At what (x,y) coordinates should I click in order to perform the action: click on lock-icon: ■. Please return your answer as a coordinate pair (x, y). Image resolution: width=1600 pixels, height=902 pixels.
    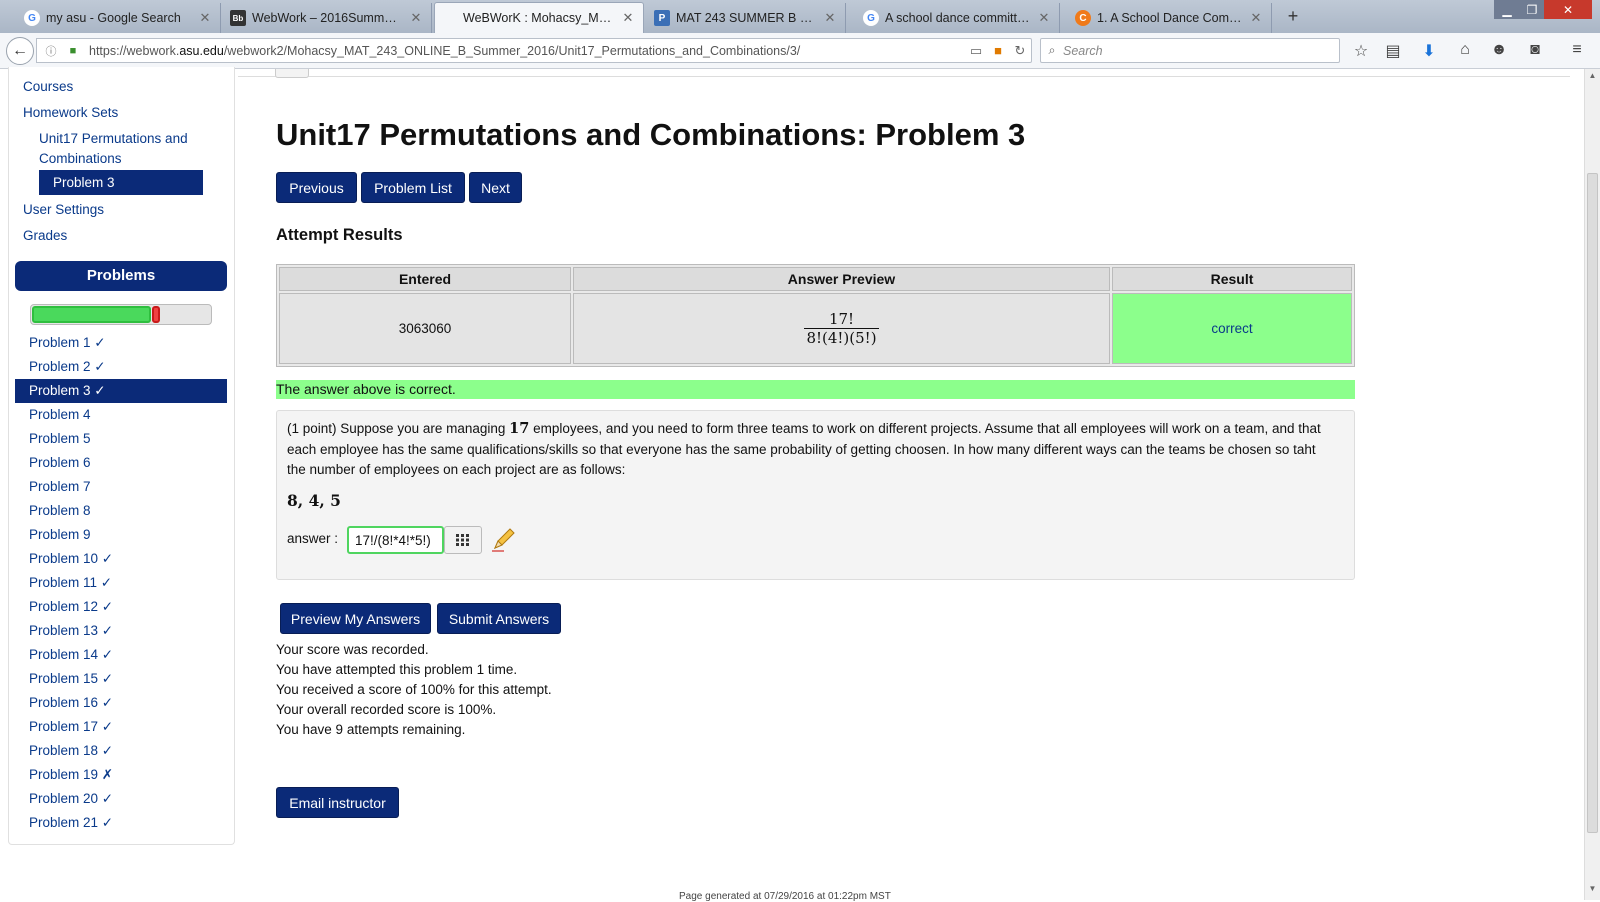
    Looking at the image, I should click on (73, 50).